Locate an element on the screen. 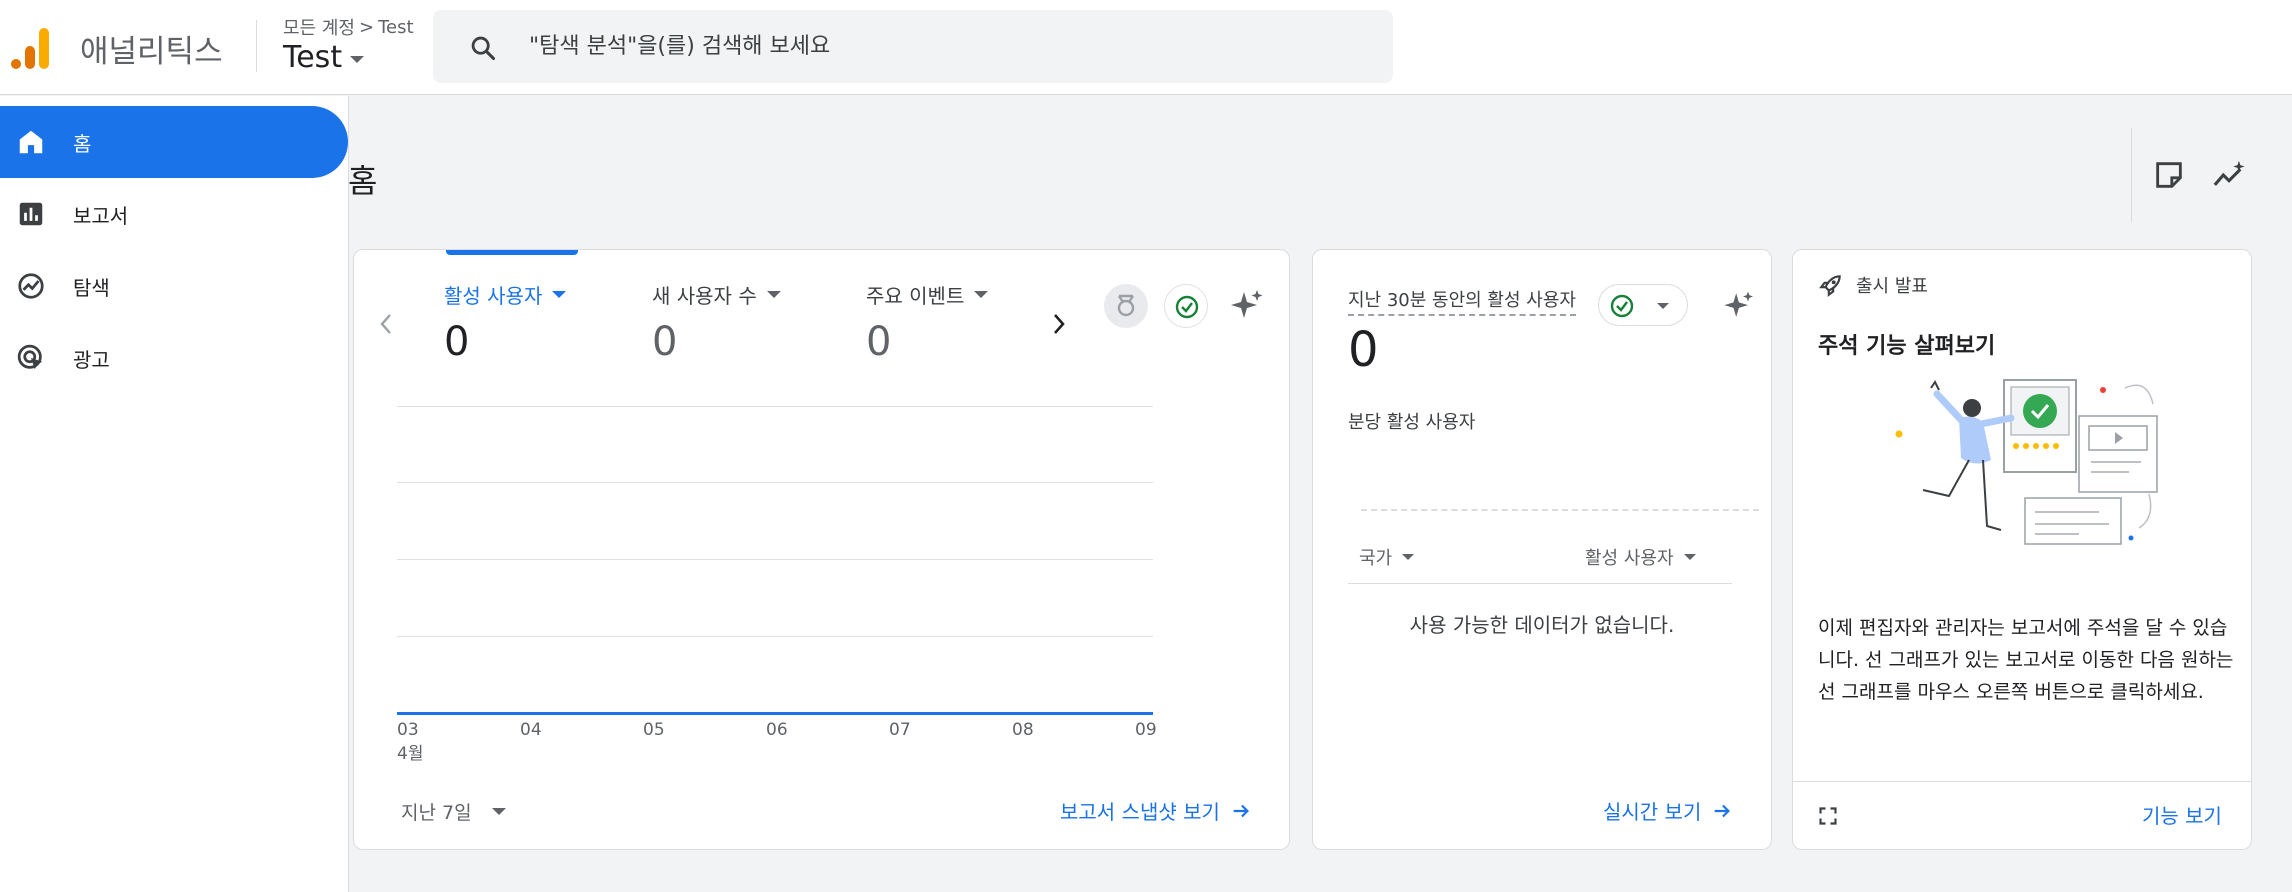 The height and width of the screenshot is (892, 2292). medal-icon is located at coordinates (1126, 305).